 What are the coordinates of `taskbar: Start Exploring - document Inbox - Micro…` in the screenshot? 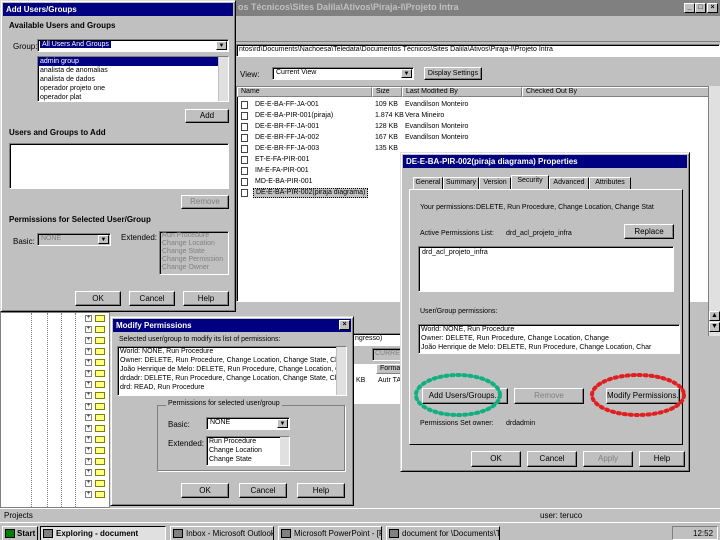 It's located at (360, 531).